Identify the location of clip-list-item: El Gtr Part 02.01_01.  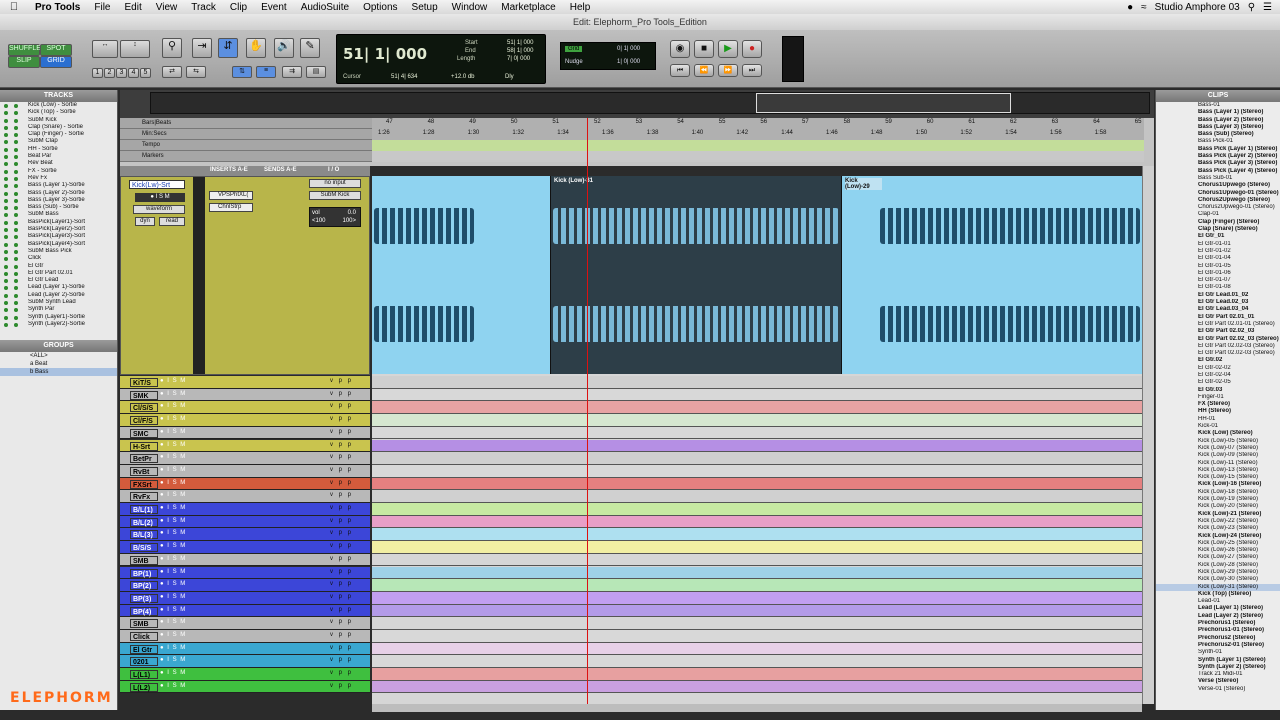
(1218, 317).